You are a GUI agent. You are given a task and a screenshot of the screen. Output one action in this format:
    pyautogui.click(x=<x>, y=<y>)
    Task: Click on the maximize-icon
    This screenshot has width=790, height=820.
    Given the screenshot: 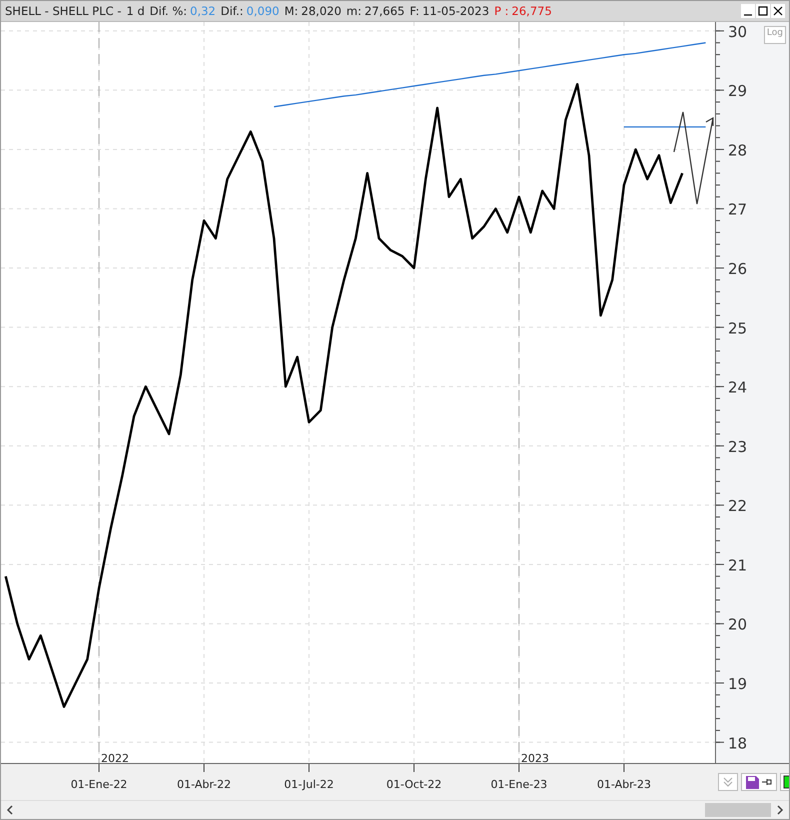 What is the action you would take?
    pyautogui.click(x=763, y=11)
    